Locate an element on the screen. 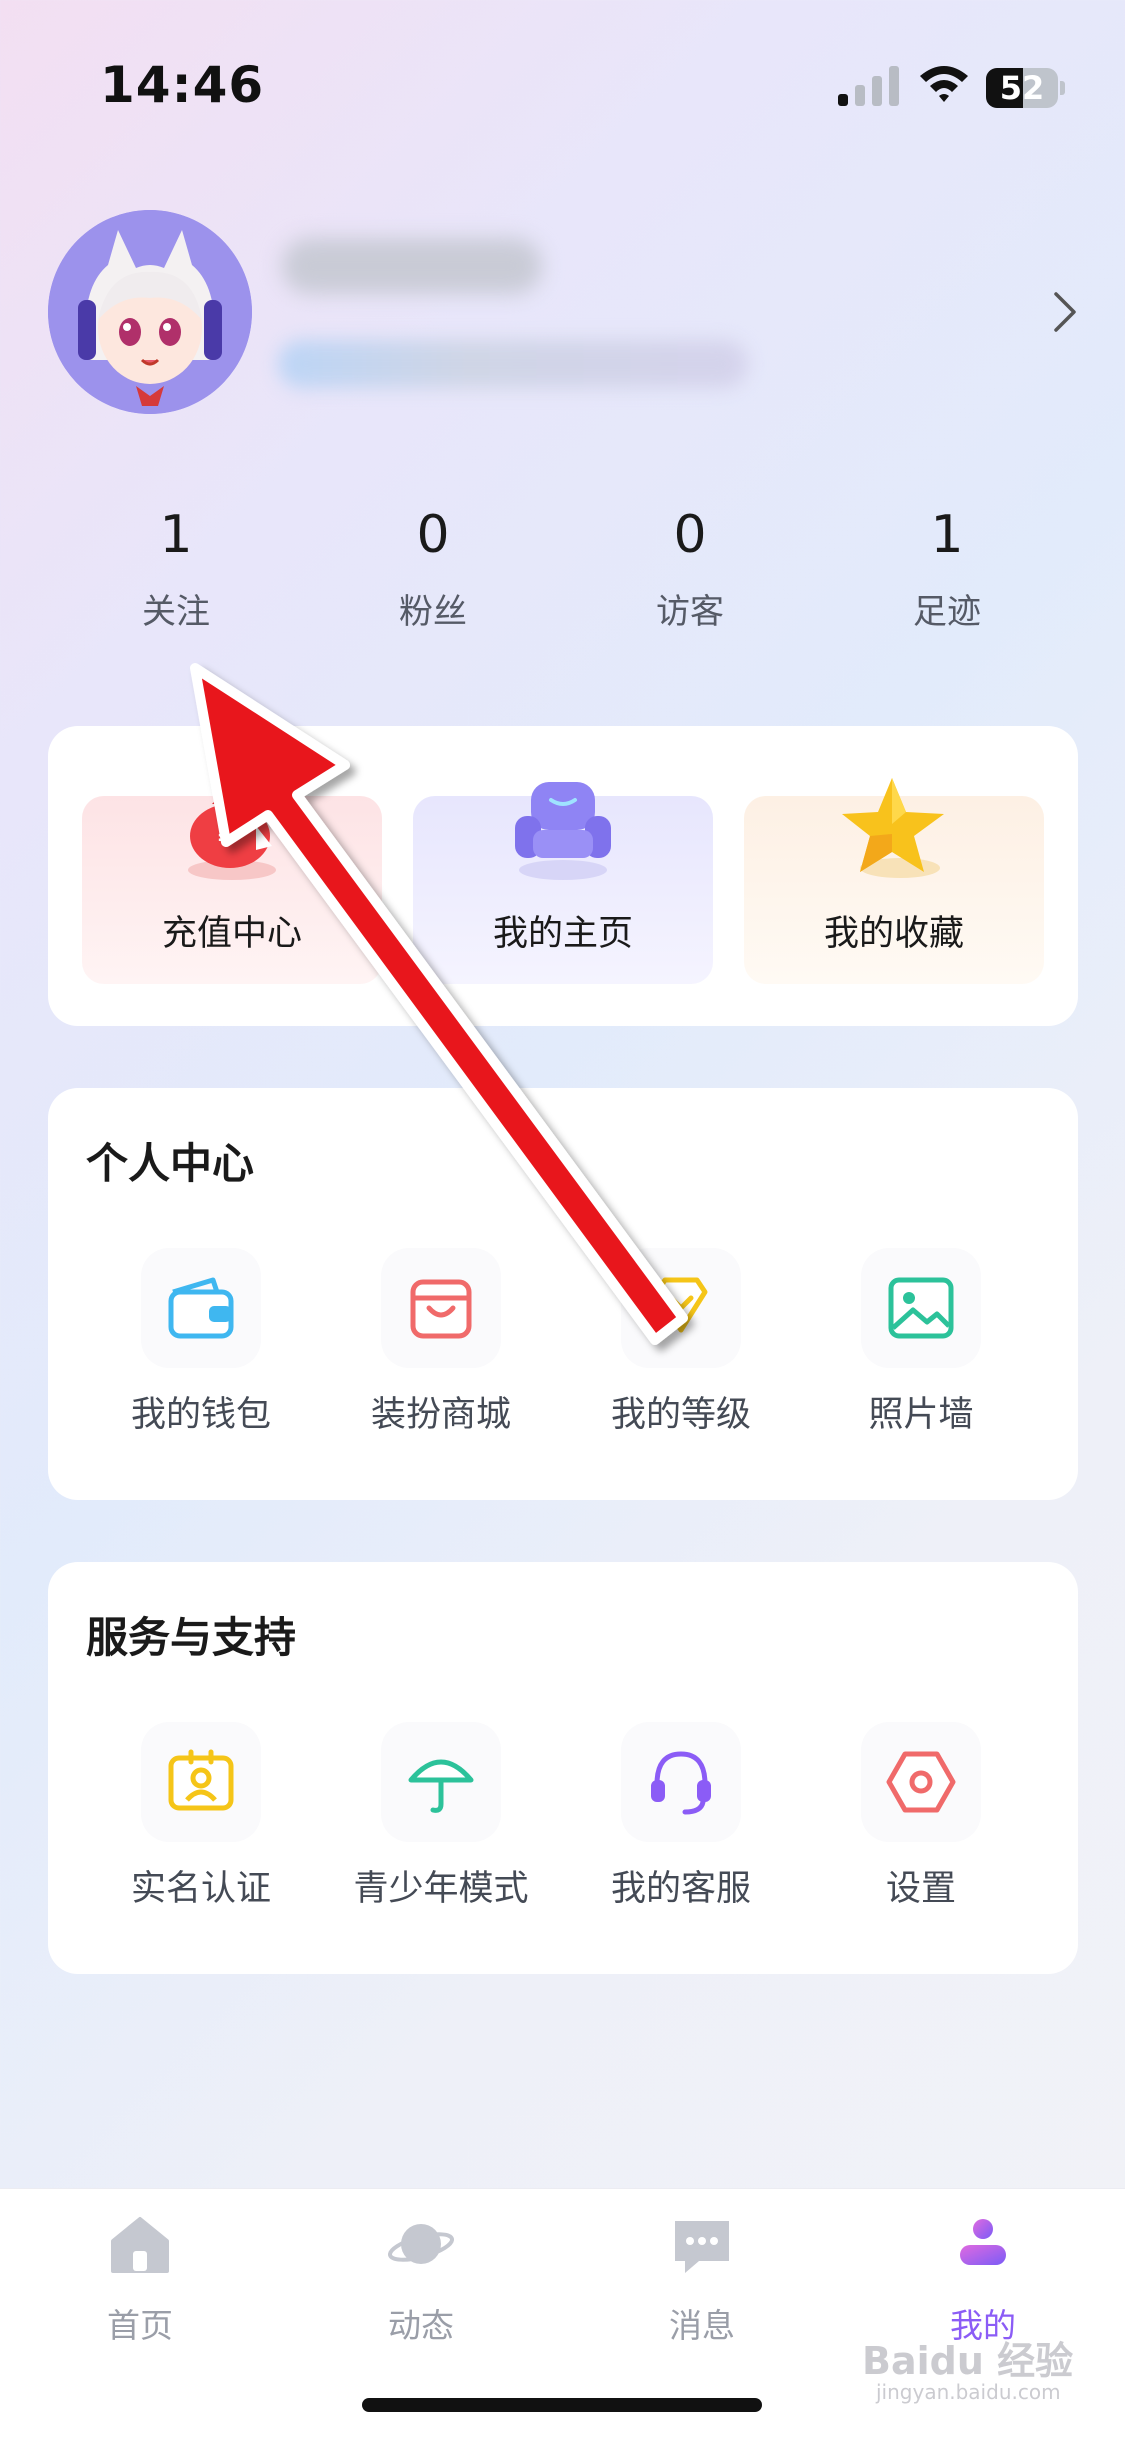  photo-wall-button: 照片墙 is located at coordinates (921, 1342).